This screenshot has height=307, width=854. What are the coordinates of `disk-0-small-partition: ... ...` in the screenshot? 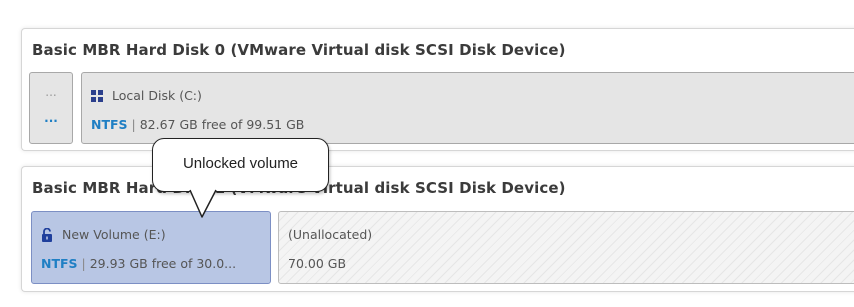 It's located at (51, 108).